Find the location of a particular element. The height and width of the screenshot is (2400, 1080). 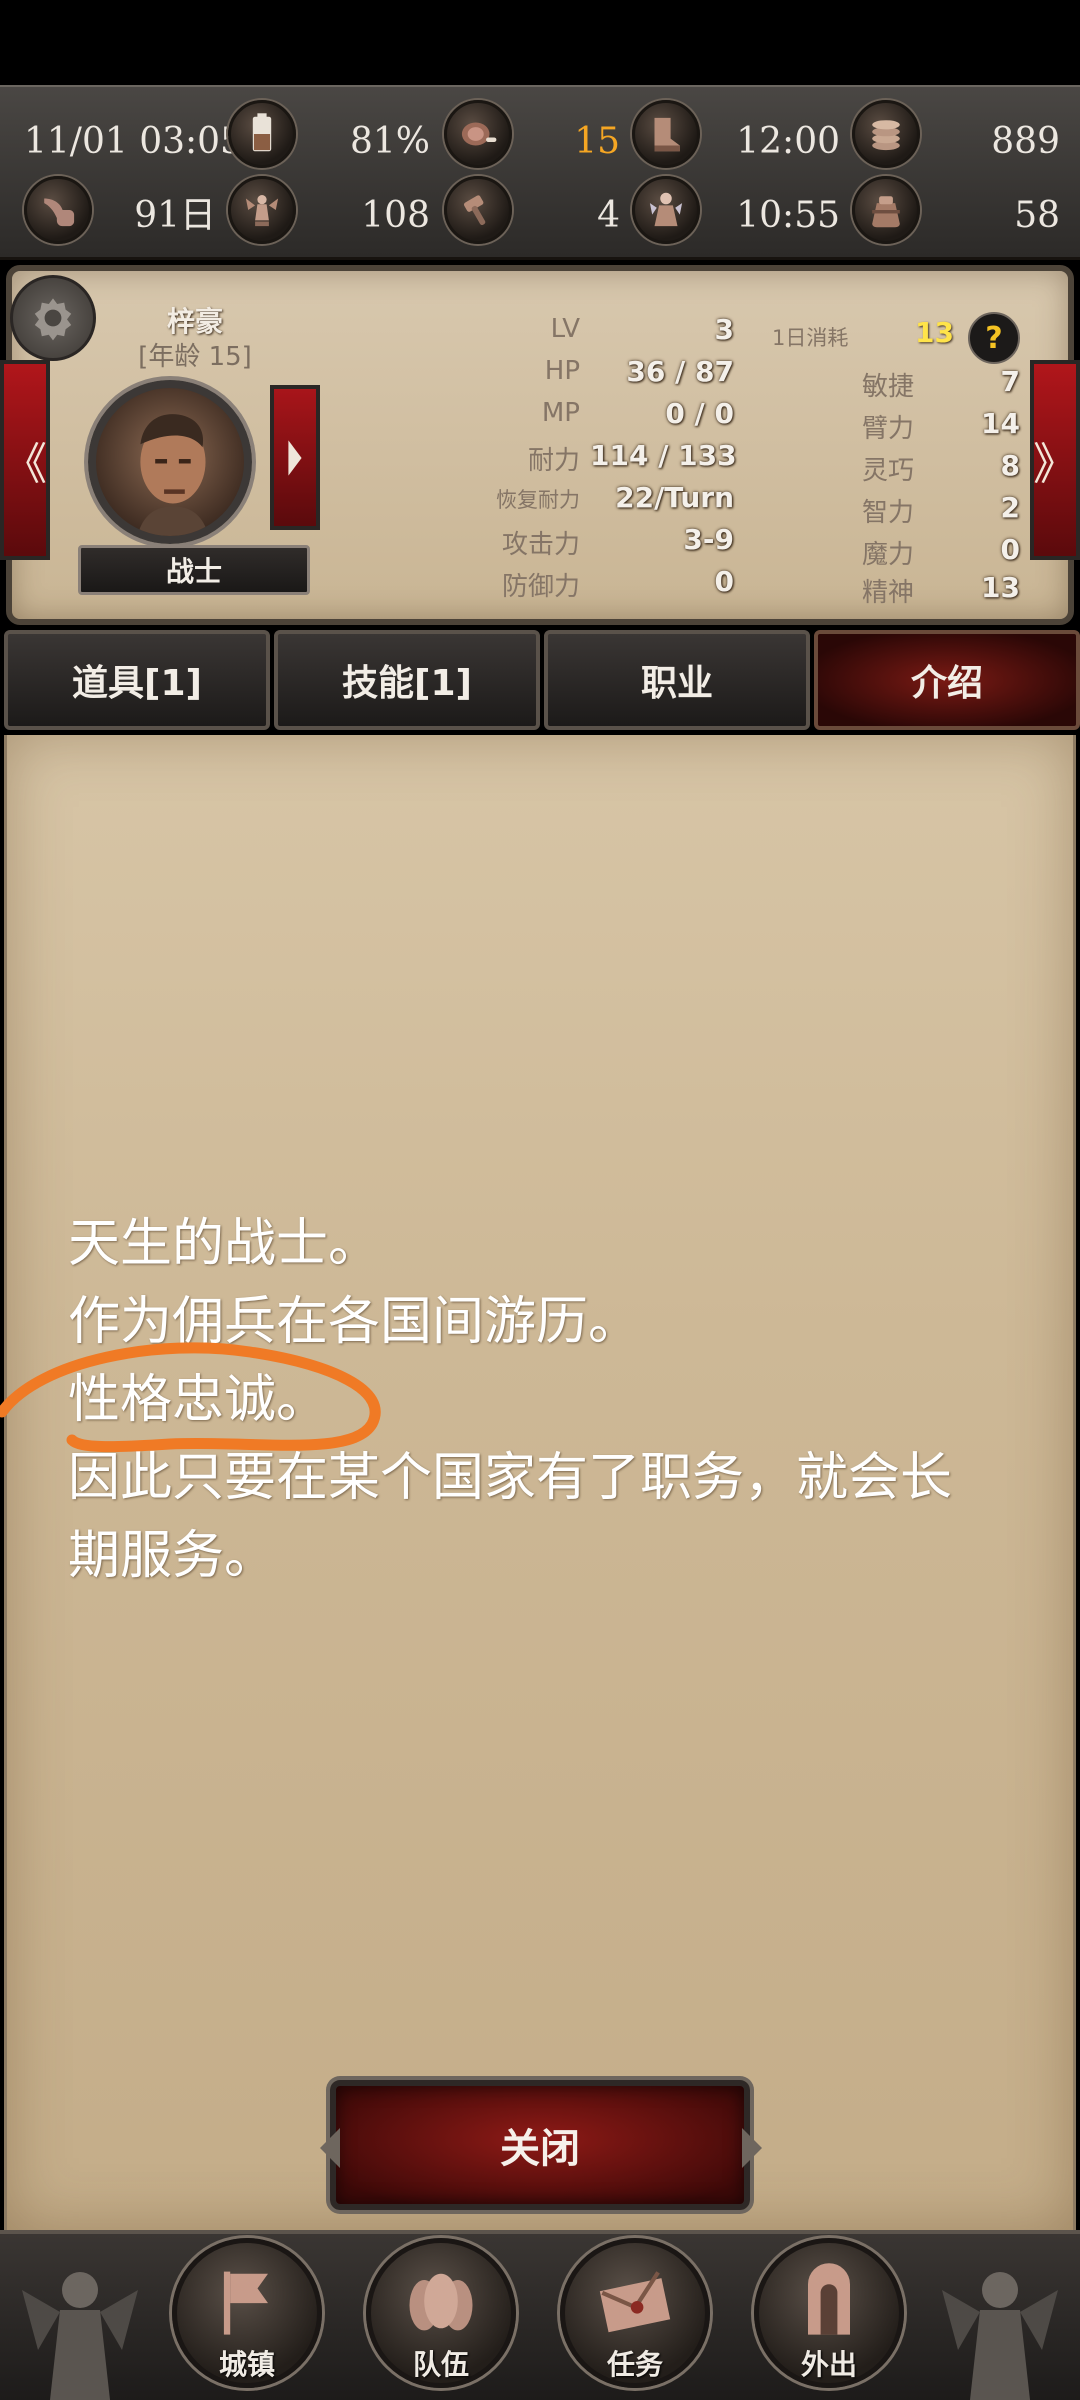

boot-icon is located at coordinates (666, 134).